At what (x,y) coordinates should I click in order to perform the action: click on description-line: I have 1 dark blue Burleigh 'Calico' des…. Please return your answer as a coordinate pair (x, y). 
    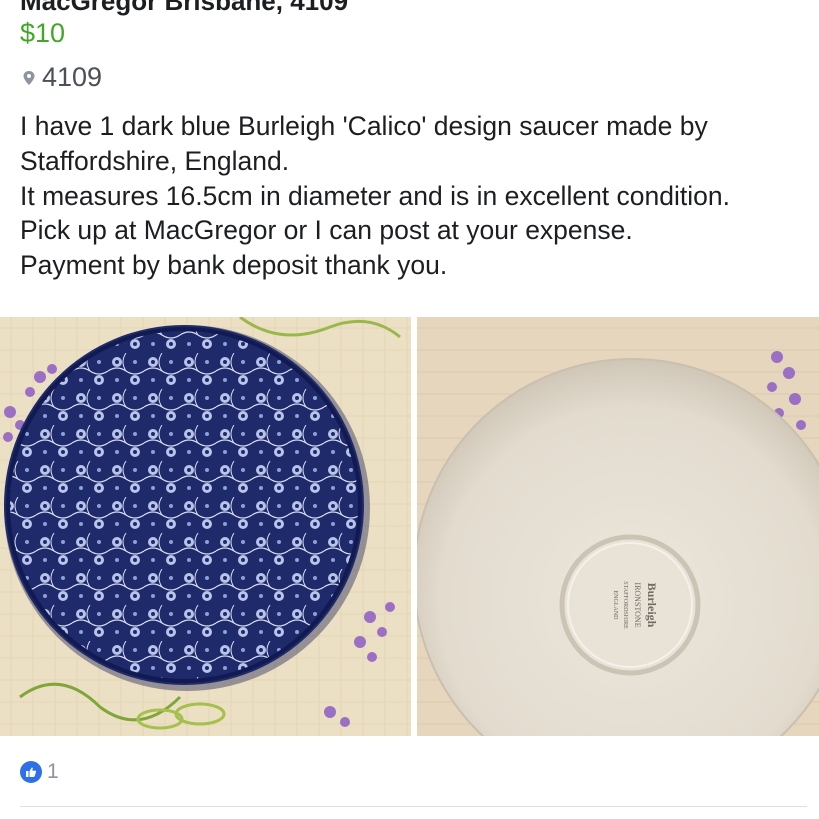
    Looking at the image, I should click on (364, 126).